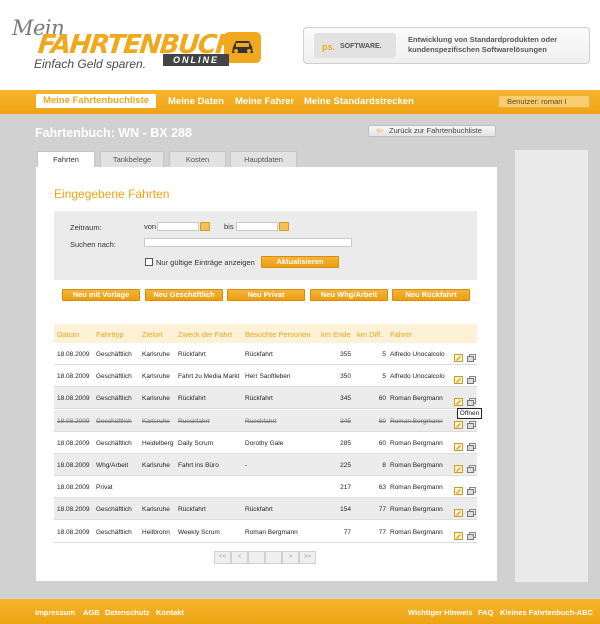 The image size is (600, 624). I want to click on column-header: km Ende, so click(336, 334).